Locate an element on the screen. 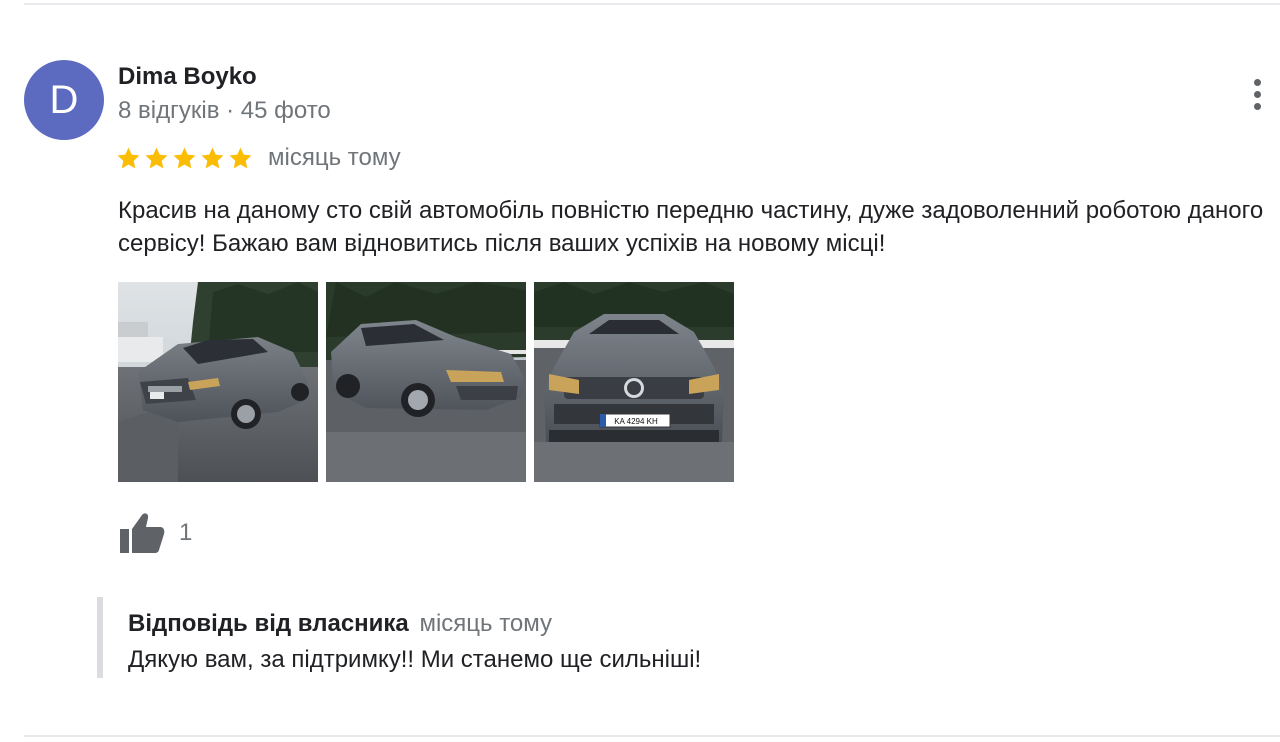 The width and height of the screenshot is (1280, 742). star-rating is located at coordinates (184, 158).